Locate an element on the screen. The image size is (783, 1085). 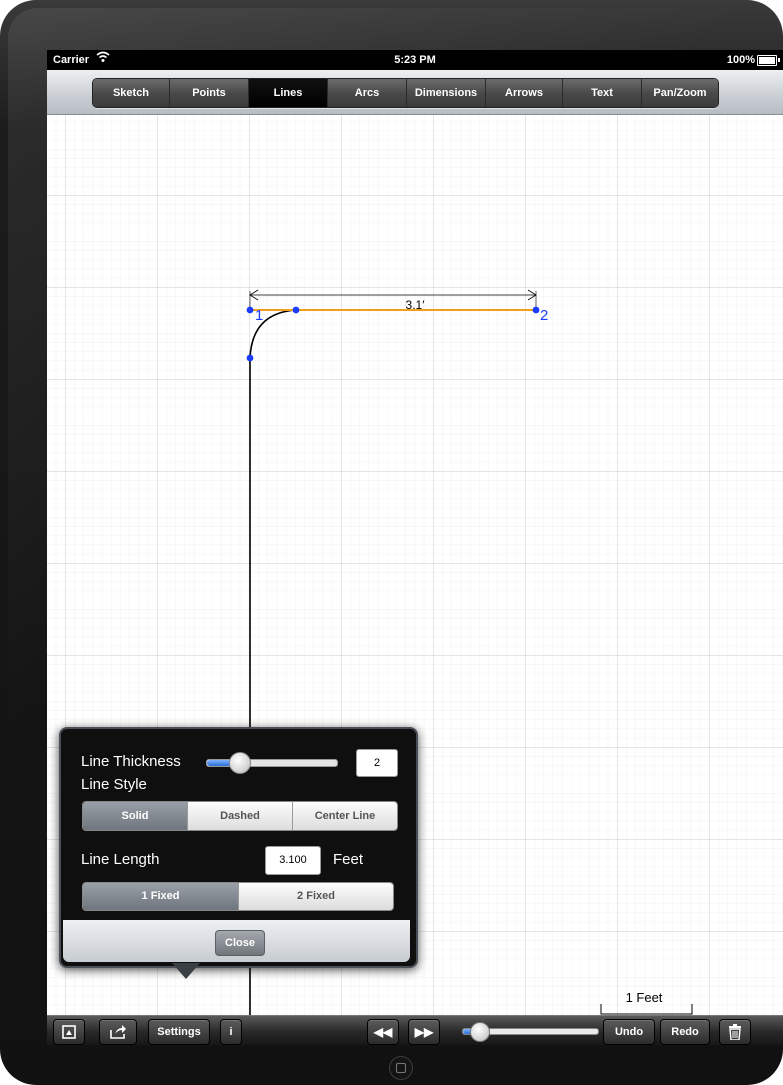
info-button: i is located at coordinates (231, 1032).